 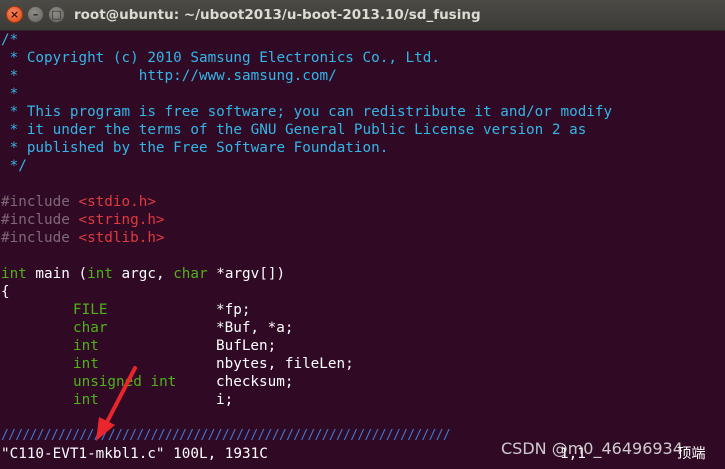 I want to click on code-line: /*, so click(x=10, y=40).